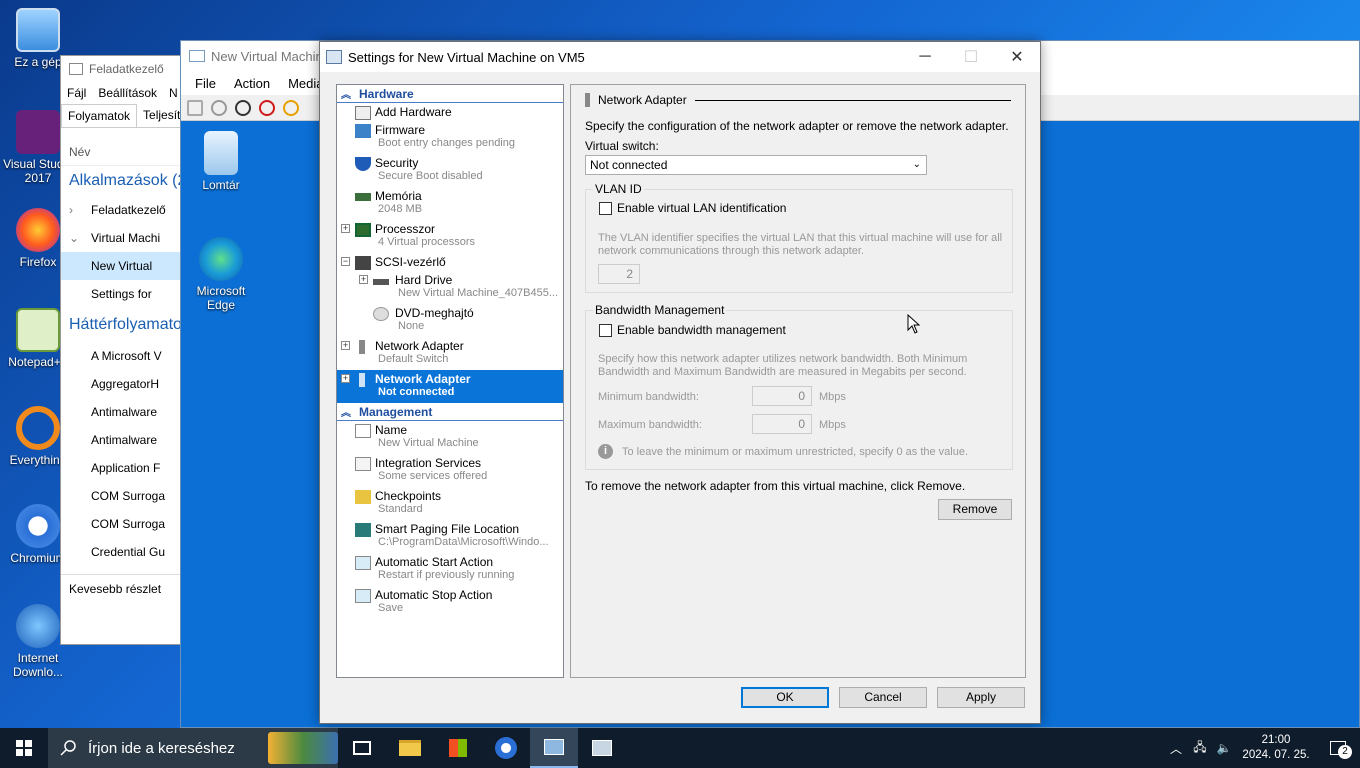 The image size is (1360, 768). I want to click on tree-item-label: Name, so click(391, 430).